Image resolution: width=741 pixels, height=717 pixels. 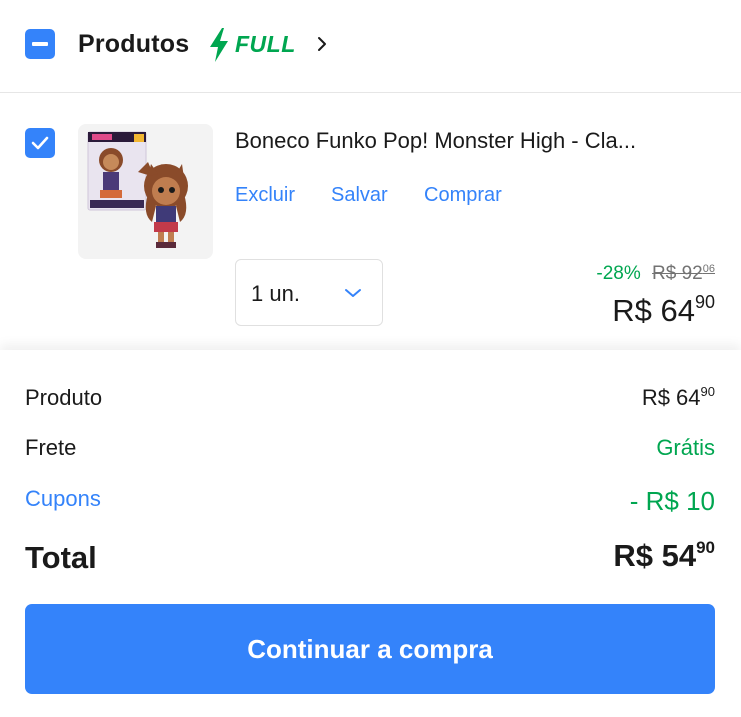 What do you see at coordinates (265, 44) in the screenshot?
I see `full-badge: FULL` at bounding box center [265, 44].